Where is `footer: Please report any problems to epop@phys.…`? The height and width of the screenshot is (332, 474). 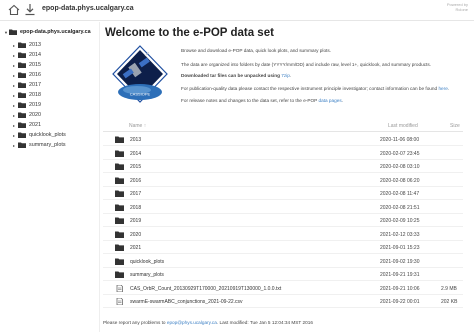 footer: Please report any problems to epop@phys.… is located at coordinates (208, 322).